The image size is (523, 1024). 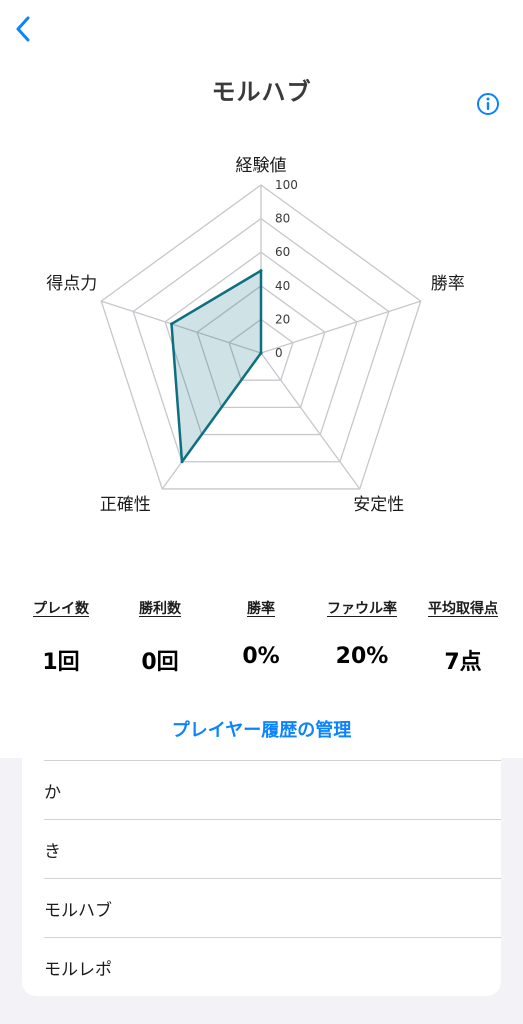 What do you see at coordinates (261, 729) in the screenshot?
I see `manage-player-history-link: プレイヤー履歴の管理` at bounding box center [261, 729].